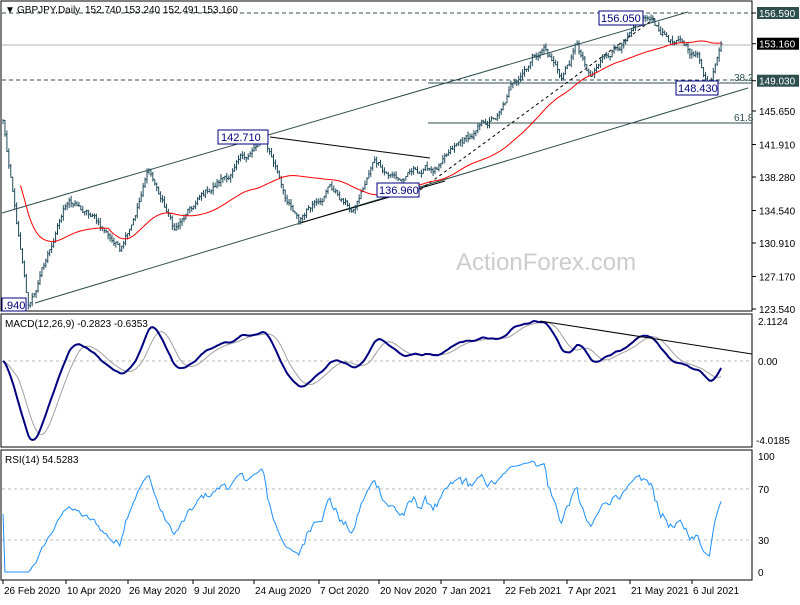  Describe the element at coordinates (243, 137) in the screenshot. I see `label-high-142710: 142.710` at that location.